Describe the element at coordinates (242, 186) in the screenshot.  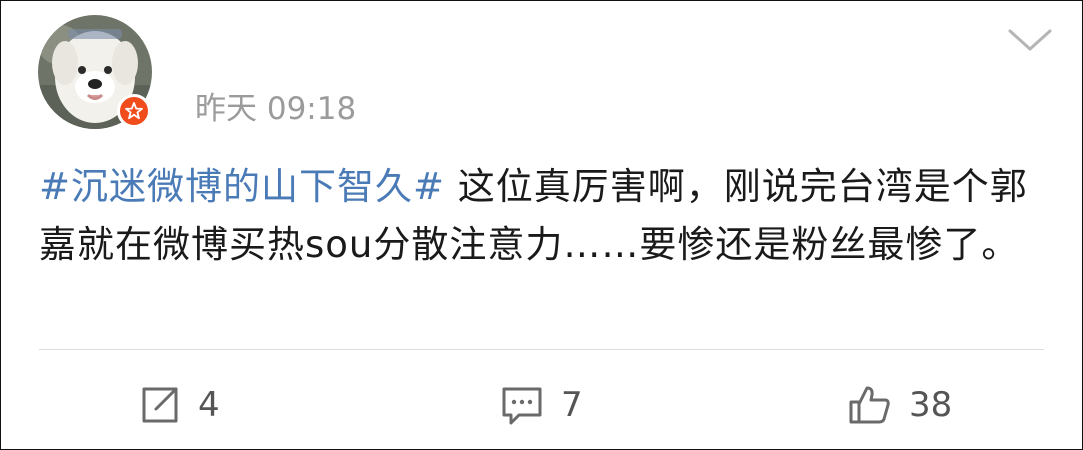
I see `hashtag-link: #沉迷微博的山下智久#` at that location.